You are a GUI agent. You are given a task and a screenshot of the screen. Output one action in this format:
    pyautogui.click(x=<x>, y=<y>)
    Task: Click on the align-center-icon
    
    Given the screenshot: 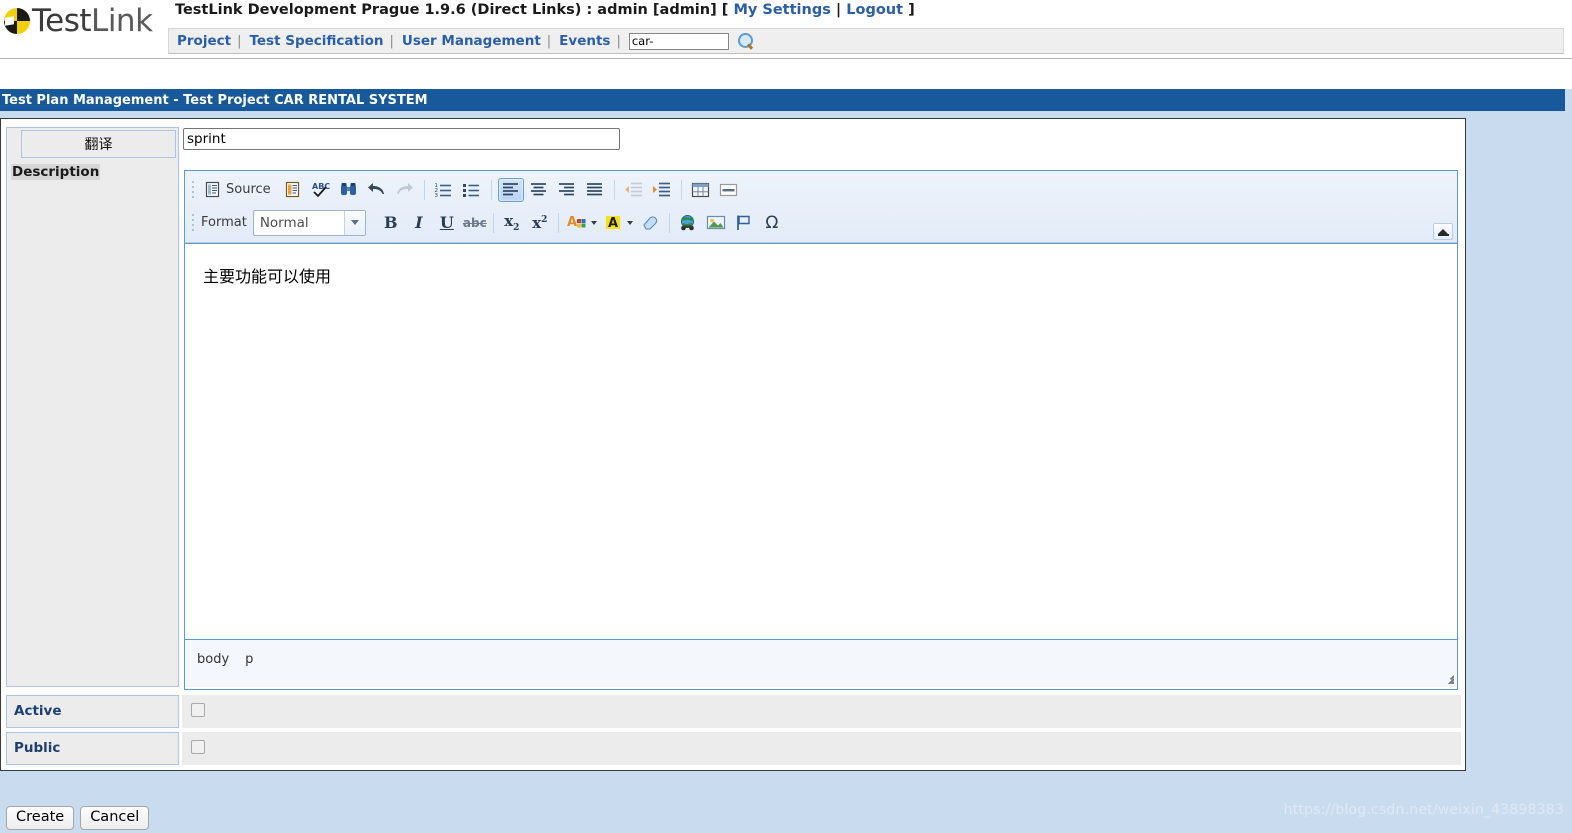 What is the action you would take?
    pyautogui.click(x=539, y=189)
    